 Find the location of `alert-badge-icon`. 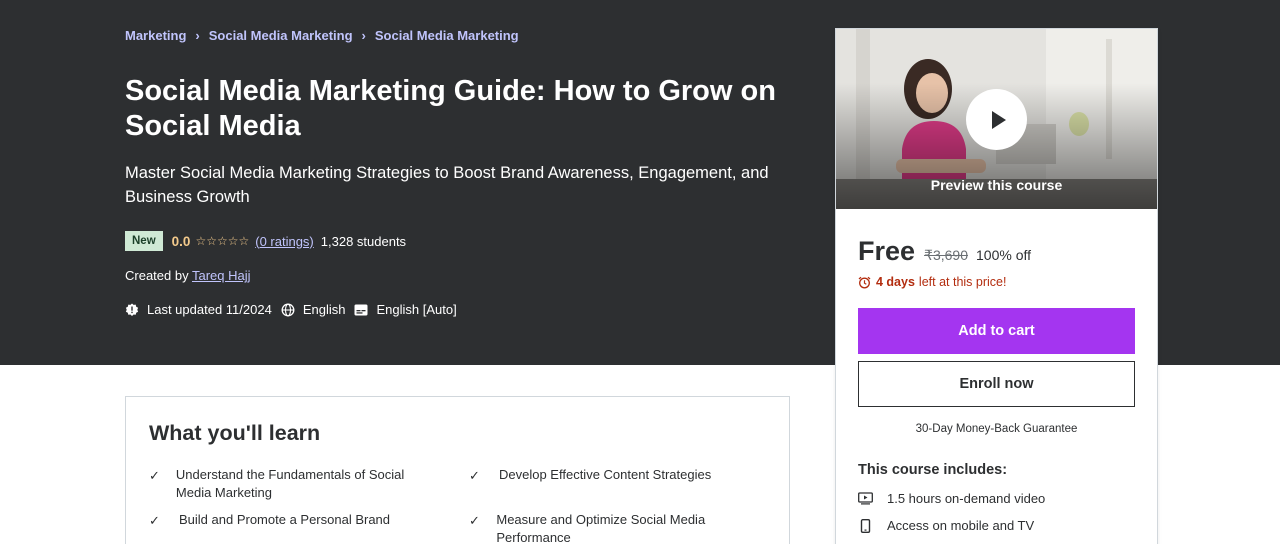

alert-badge-icon is located at coordinates (132, 309).